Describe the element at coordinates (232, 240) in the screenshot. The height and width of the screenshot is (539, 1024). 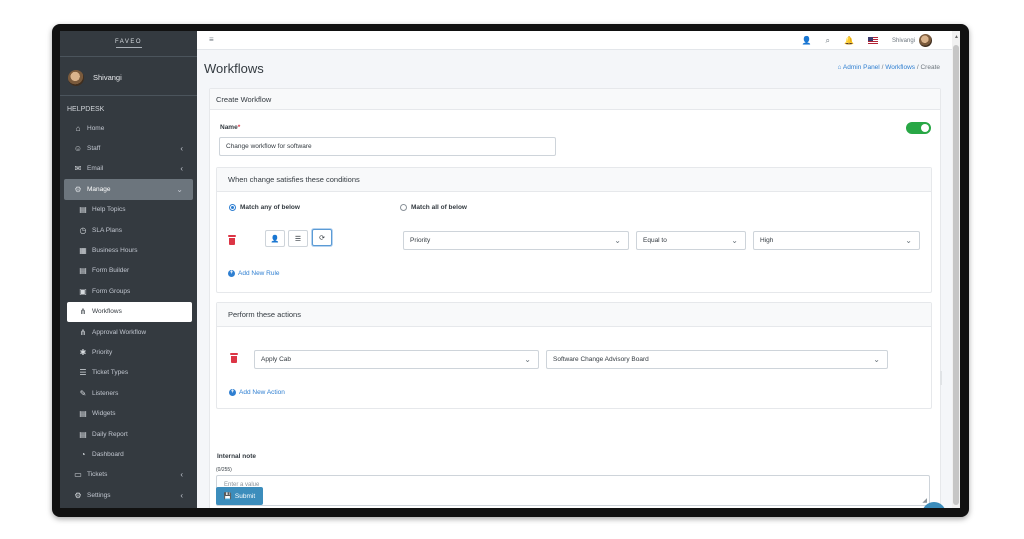
I see `delete-rule-icon` at that location.